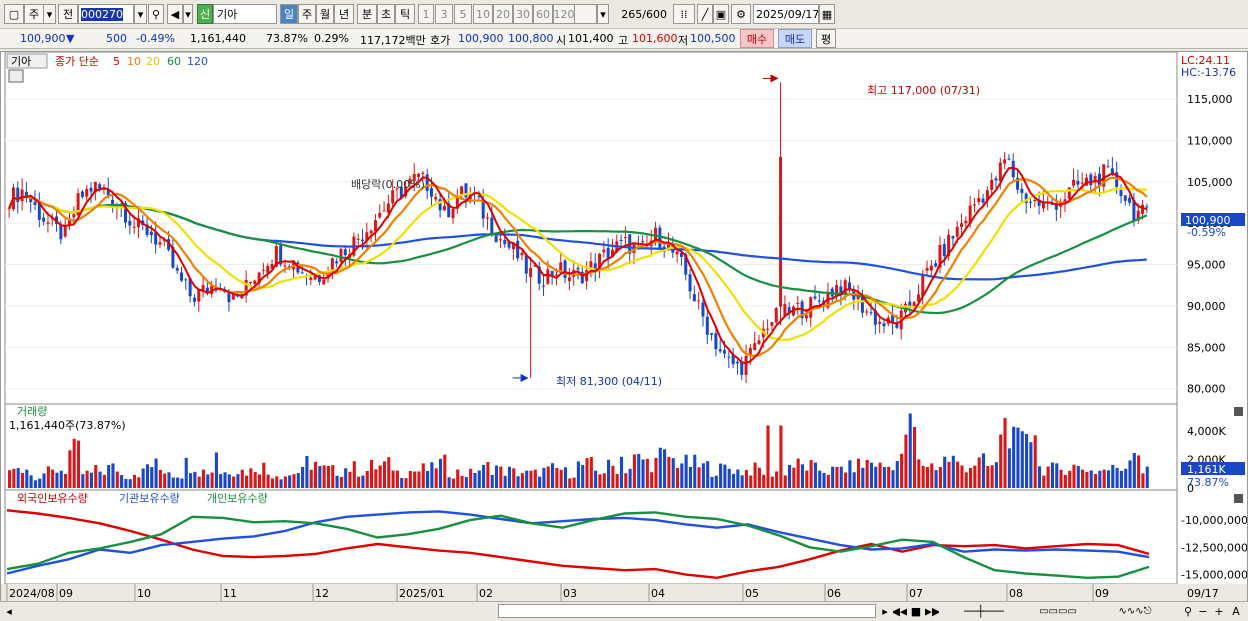  What do you see at coordinates (289, 14) in the screenshot?
I see `period-day: 일` at bounding box center [289, 14].